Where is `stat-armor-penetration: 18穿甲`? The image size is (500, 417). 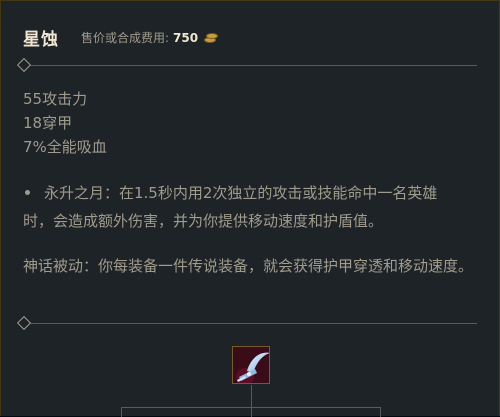 stat-armor-penetration: 18穿甲 is located at coordinates (48, 123).